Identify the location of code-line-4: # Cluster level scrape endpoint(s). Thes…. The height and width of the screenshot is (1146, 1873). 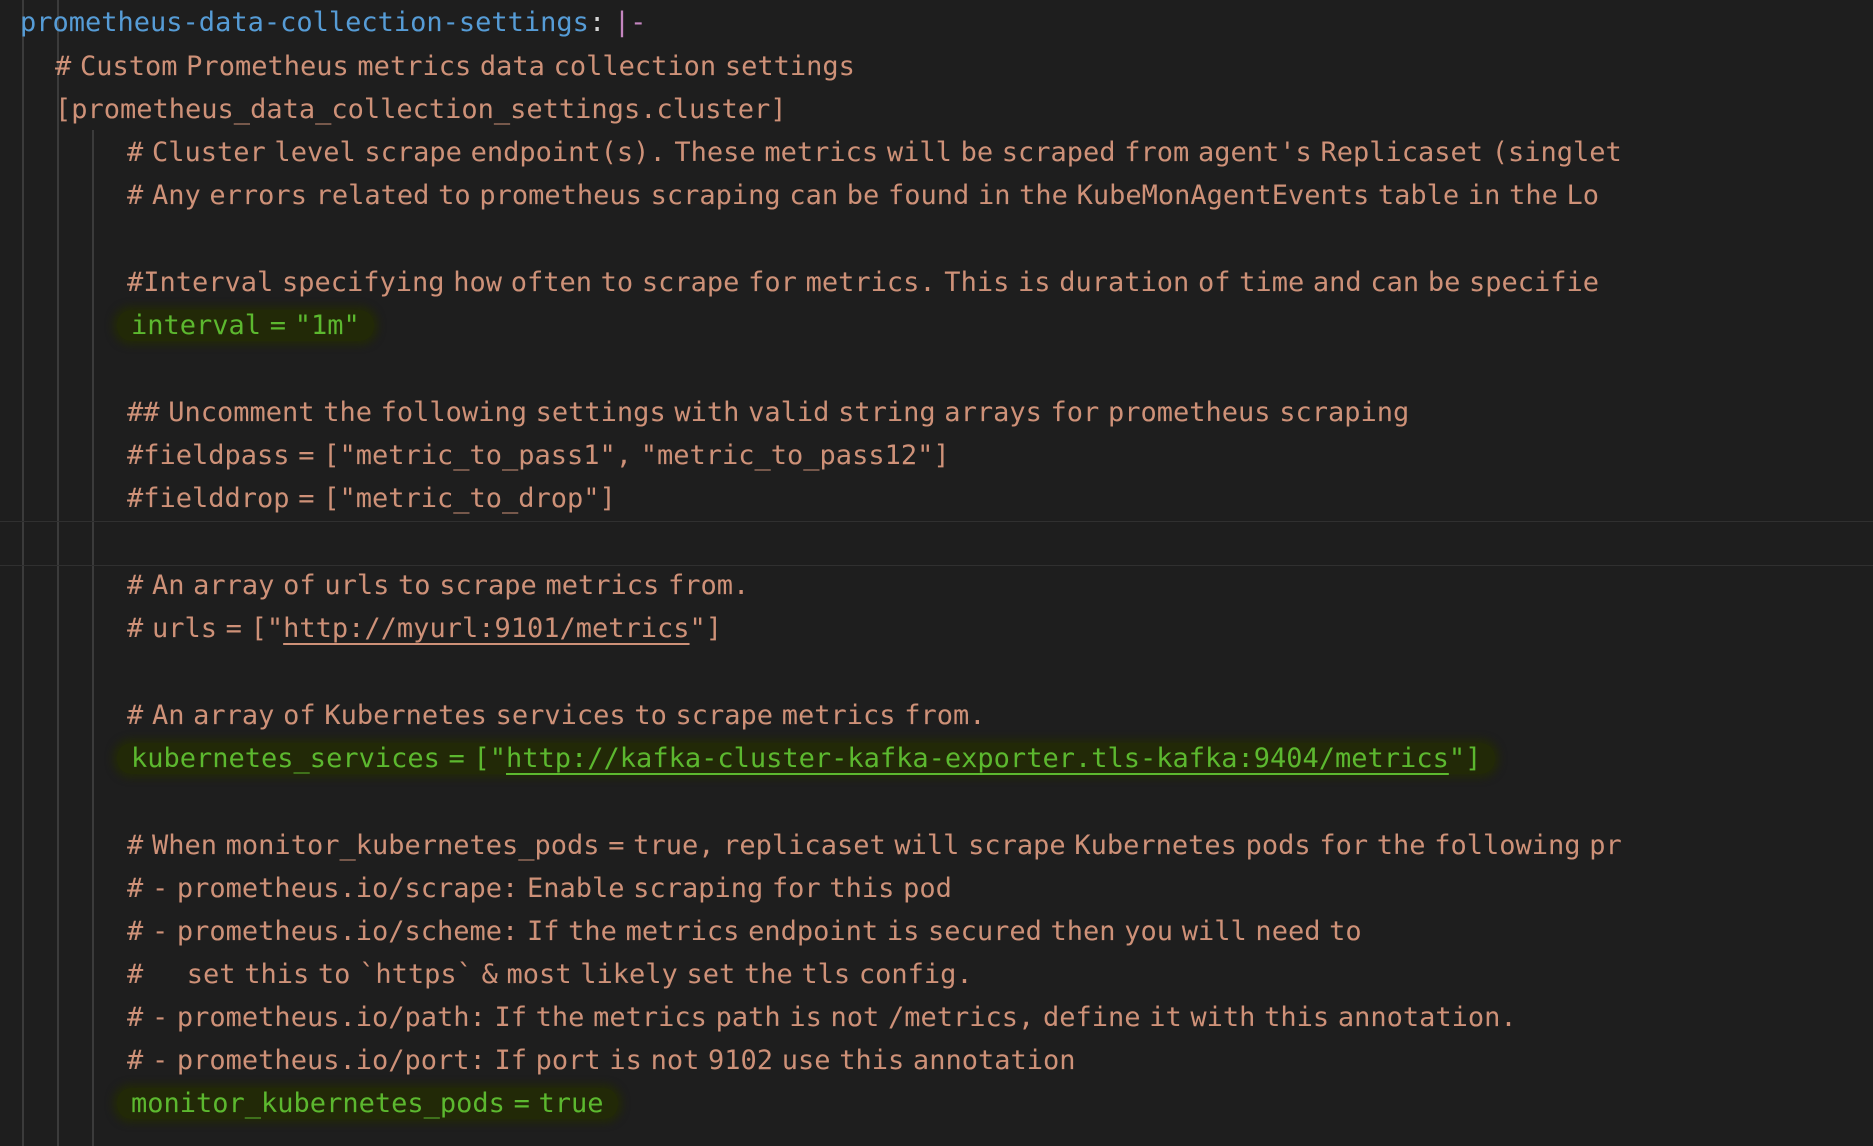
(874, 152).